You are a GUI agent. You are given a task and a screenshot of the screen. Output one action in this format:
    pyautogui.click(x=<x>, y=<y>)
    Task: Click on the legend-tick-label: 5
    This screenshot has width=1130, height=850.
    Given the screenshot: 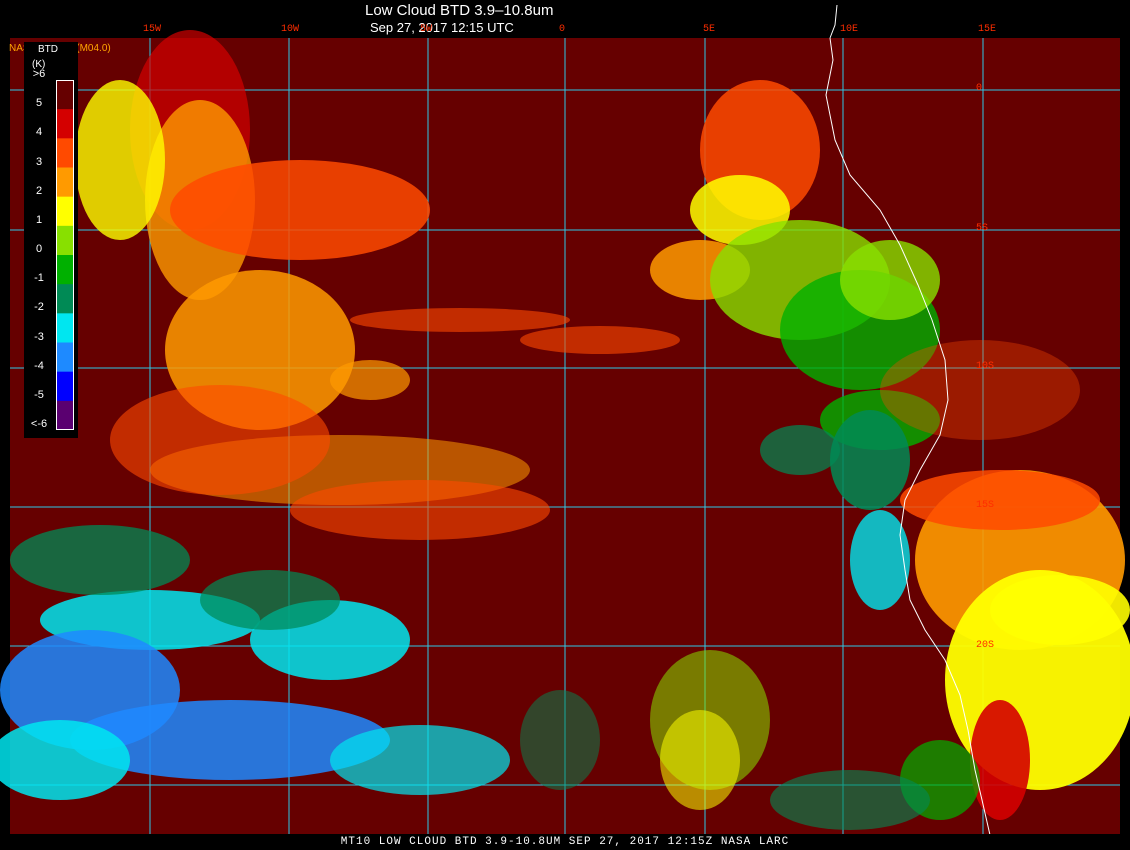 What is the action you would take?
    pyautogui.click(x=39, y=103)
    